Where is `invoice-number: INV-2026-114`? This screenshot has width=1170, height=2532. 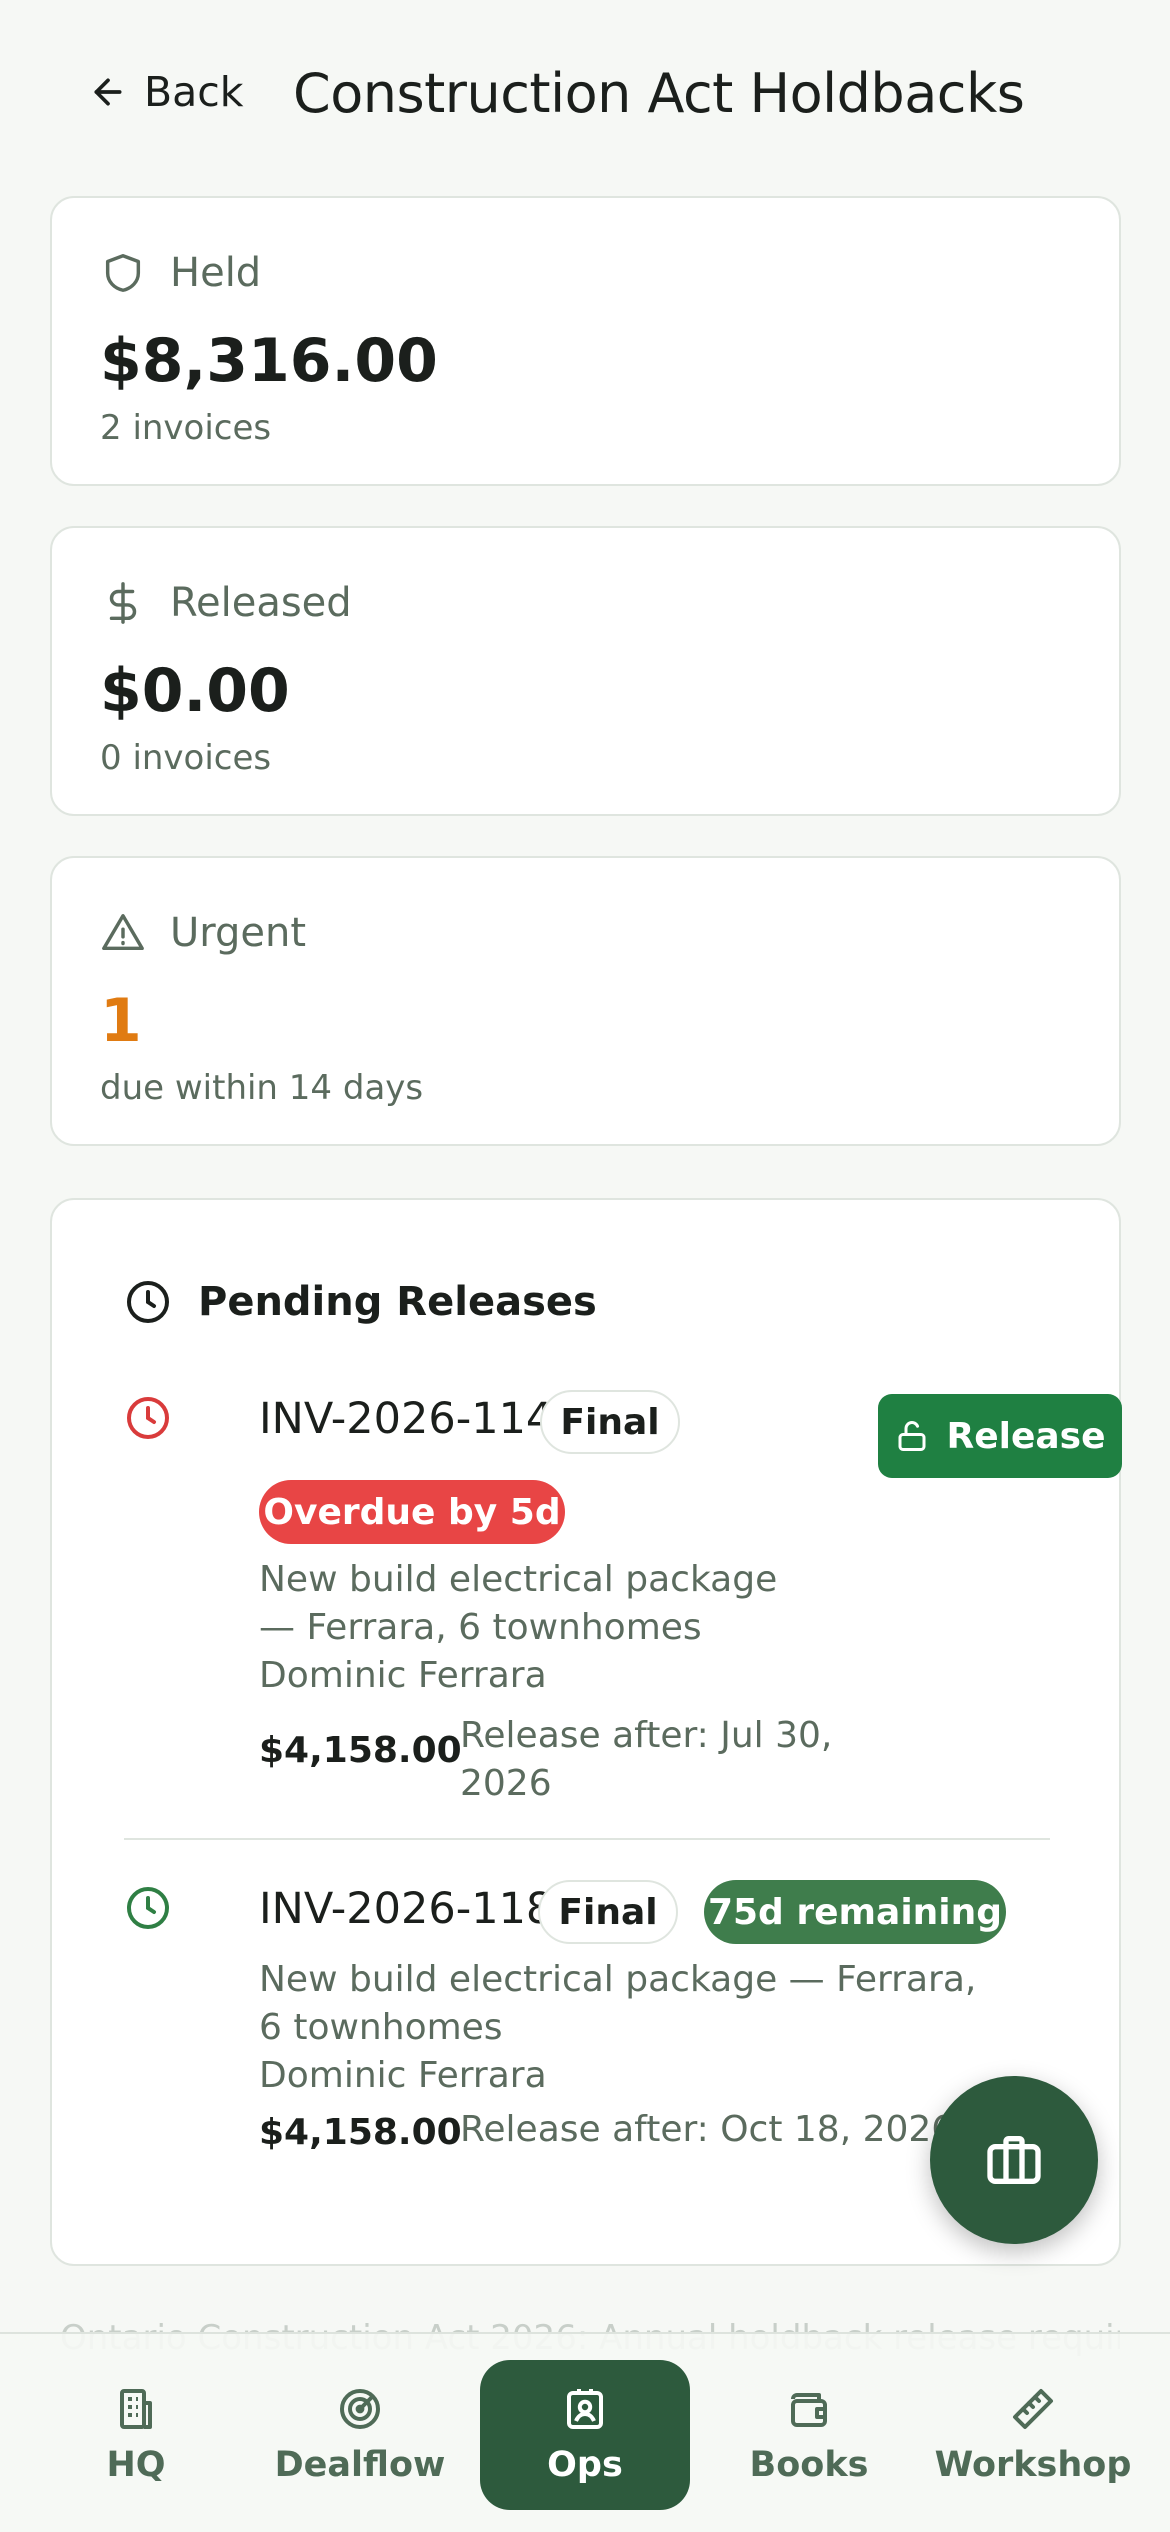
invoice-number: INV-2026-114 is located at coordinates (406, 1419).